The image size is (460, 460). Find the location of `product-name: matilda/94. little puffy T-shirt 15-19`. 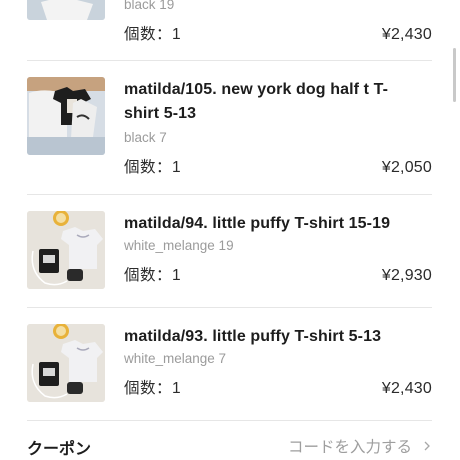

product-name: matilda/94. little puffy T-shirt 15-19 is located at coordinates (261, 224).